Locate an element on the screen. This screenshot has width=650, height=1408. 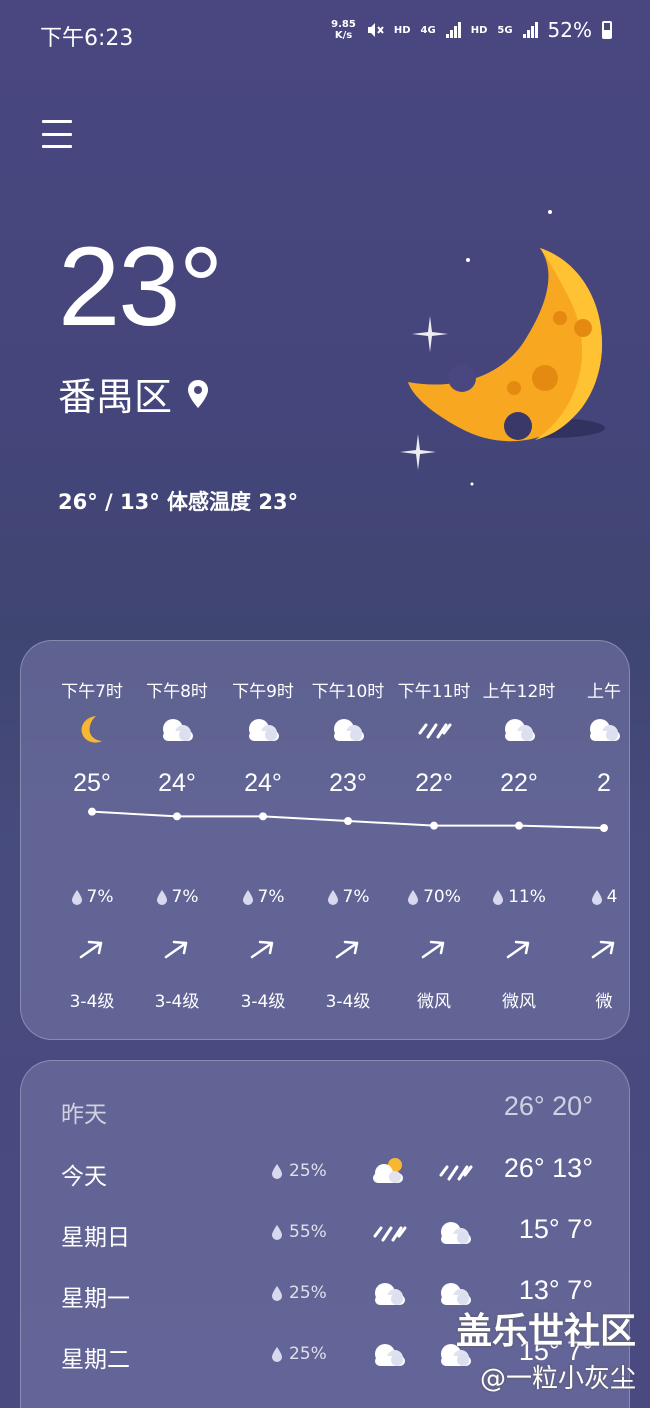
network-speed: 9.85 K/s is located at coordinates (343, 30).